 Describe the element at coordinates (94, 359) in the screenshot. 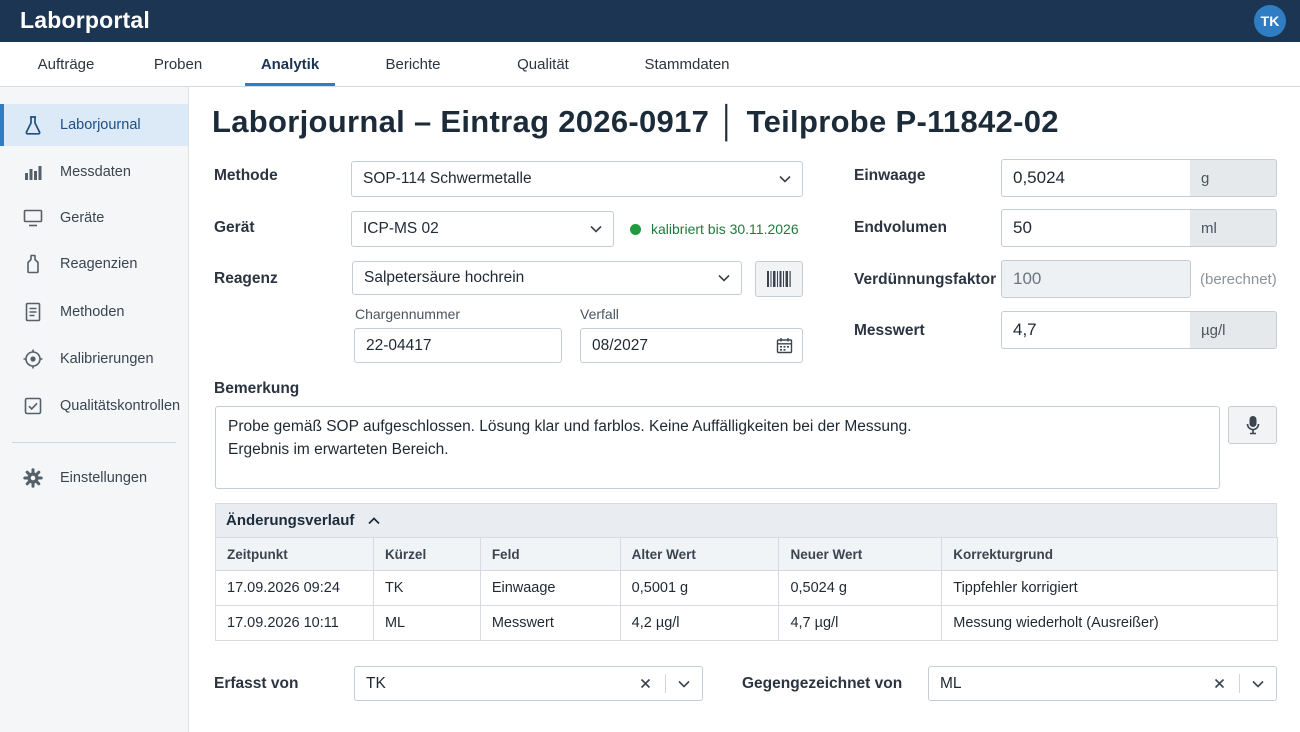

I see `sidebar-item-kalibrierungen: Kalibrierungen` at that location.